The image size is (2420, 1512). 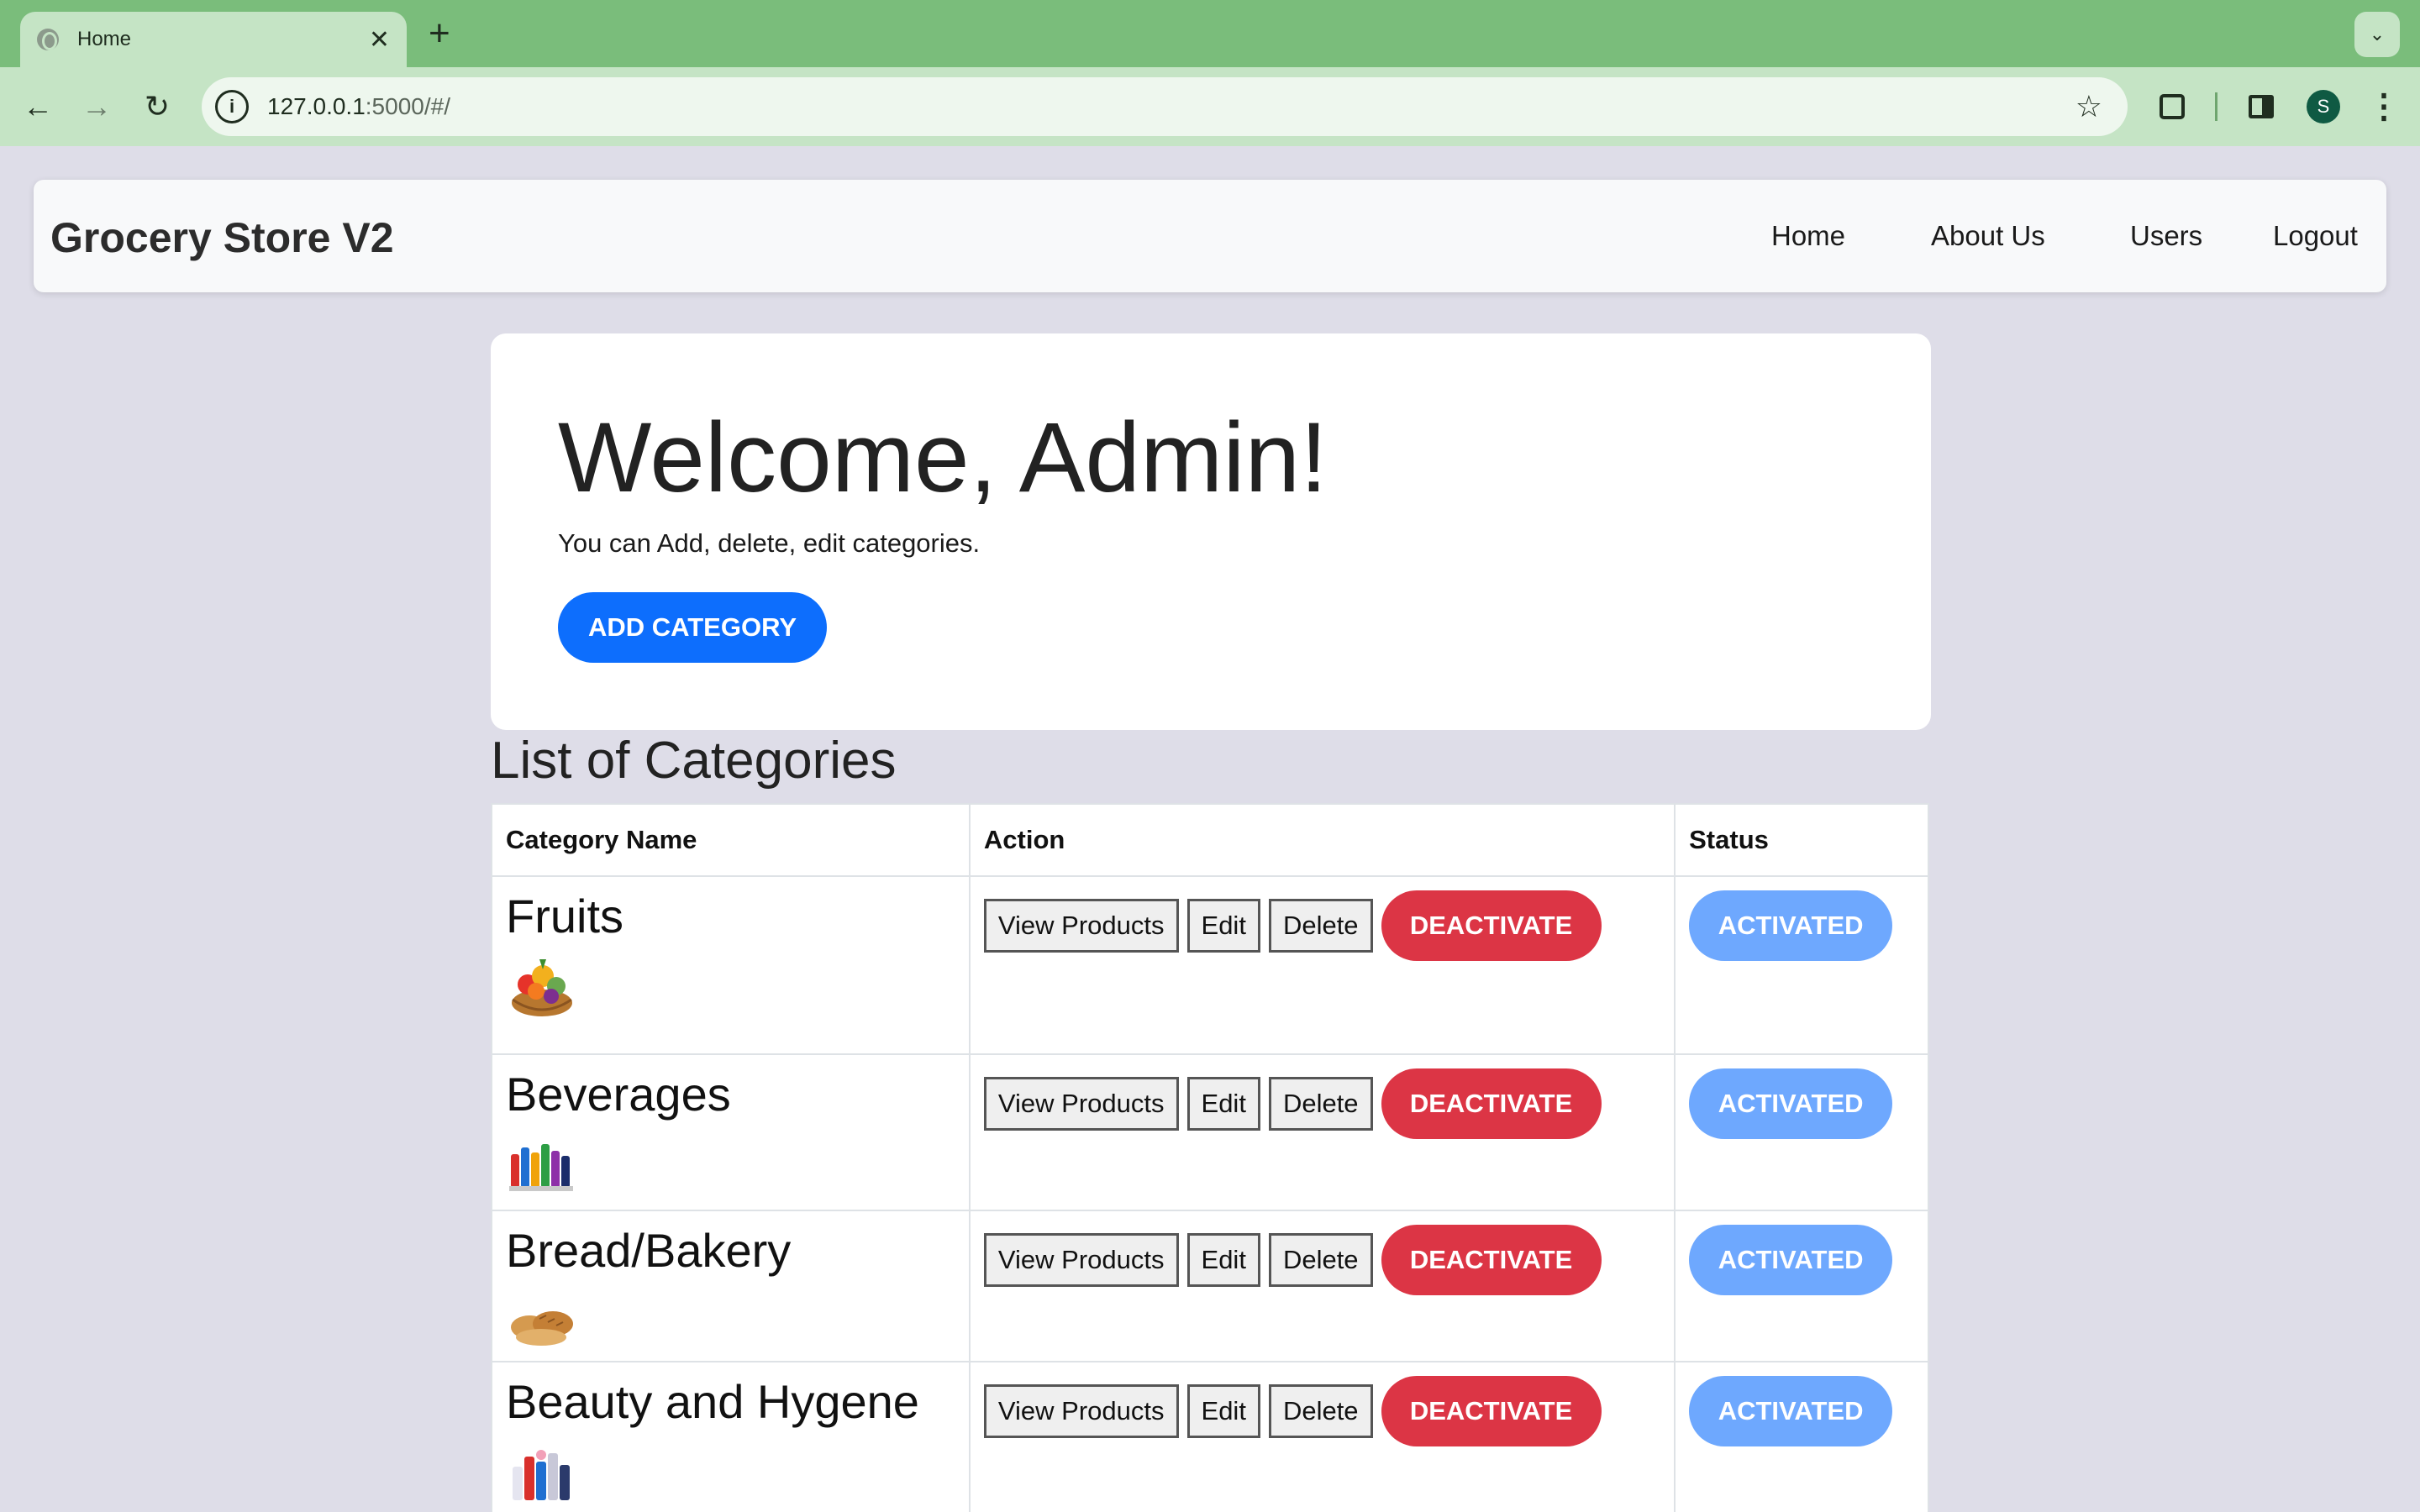 What do you see at coordinates (439, 33) in the screenshot?
I see `new-tab-button: +` at bounding box center [439, 33].